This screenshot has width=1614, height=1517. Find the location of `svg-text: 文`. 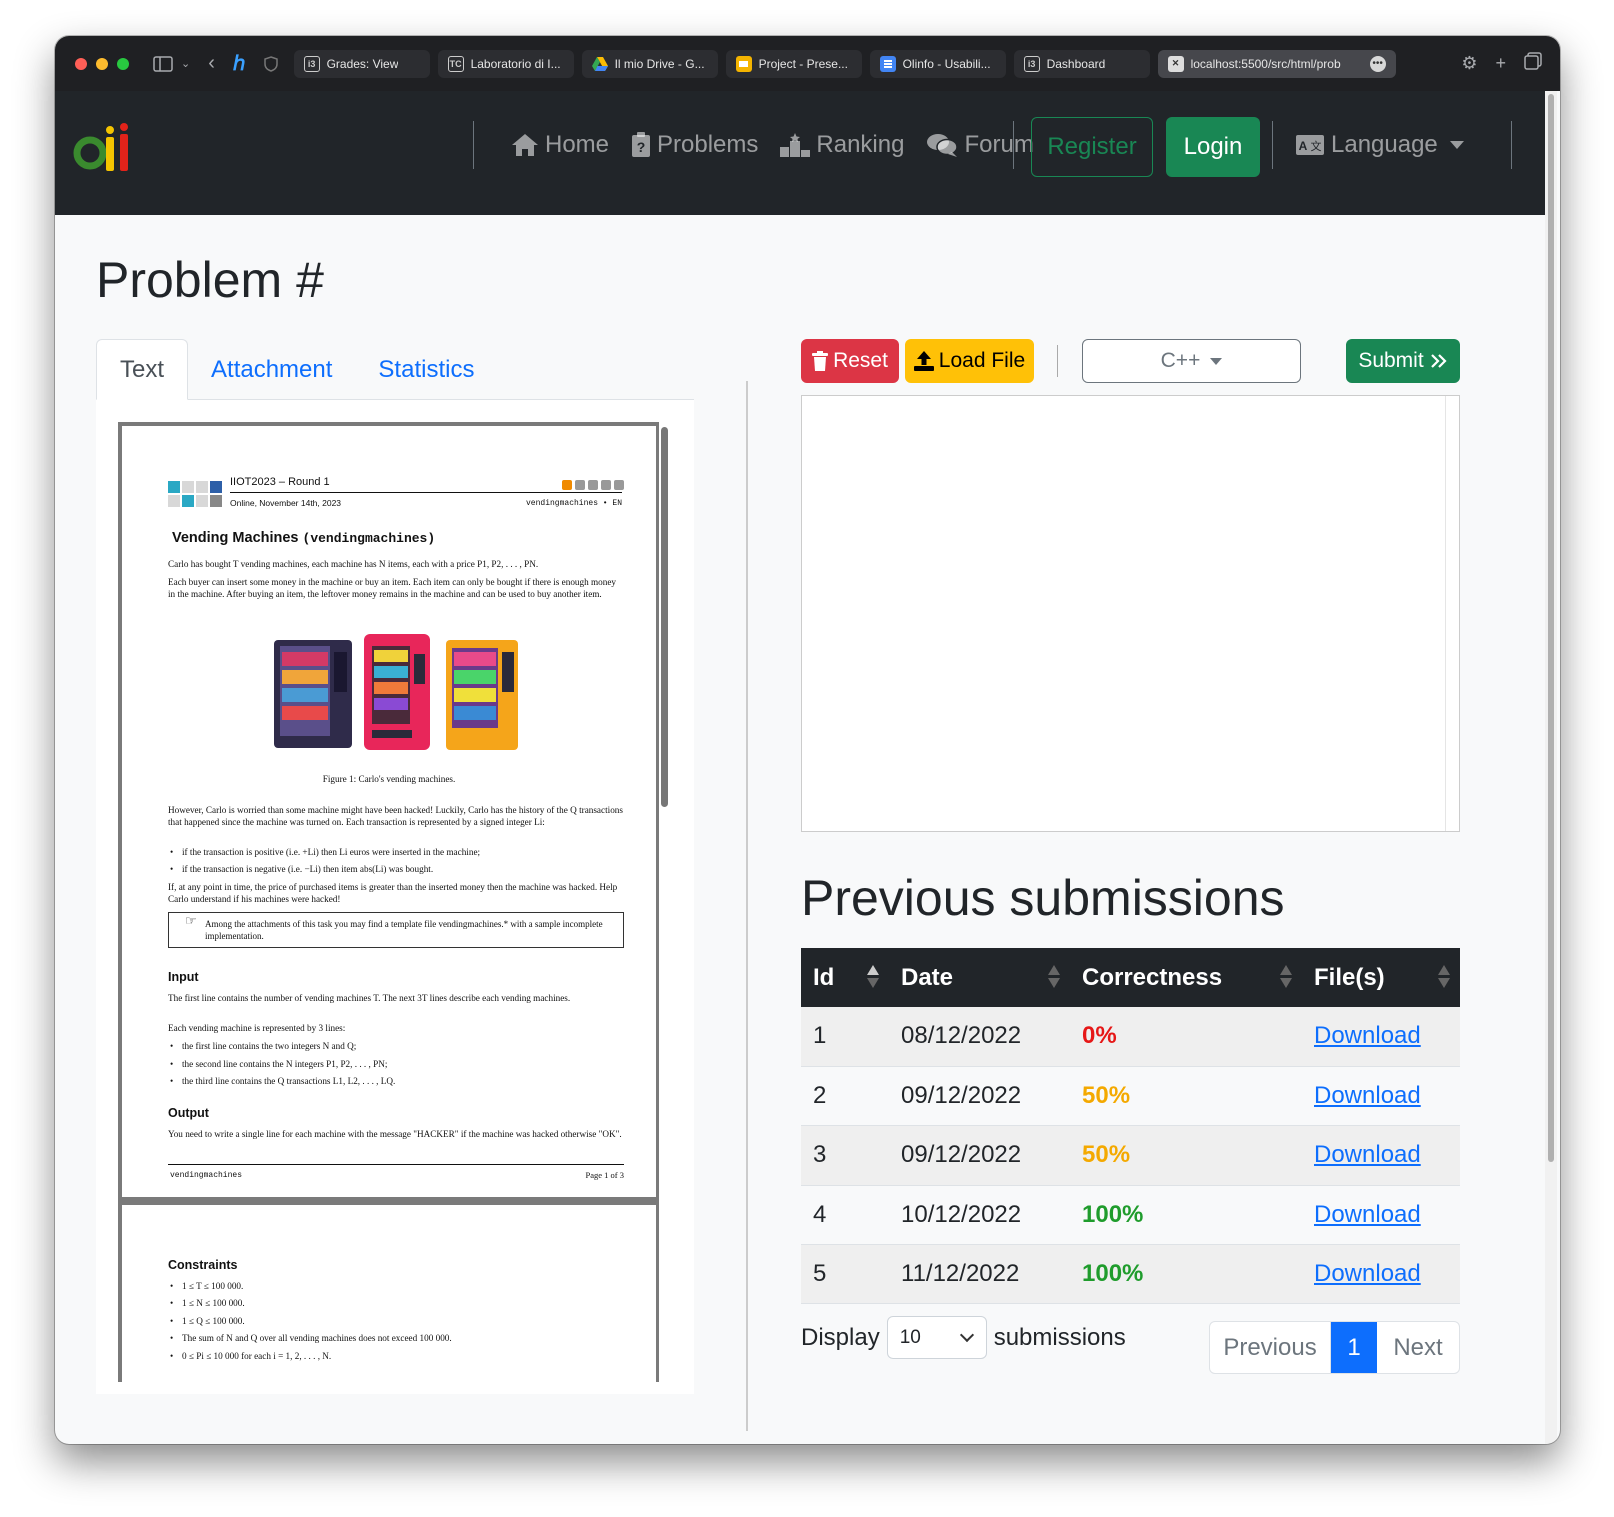

svg-text: 文 is located at coordinates (1316, 146).